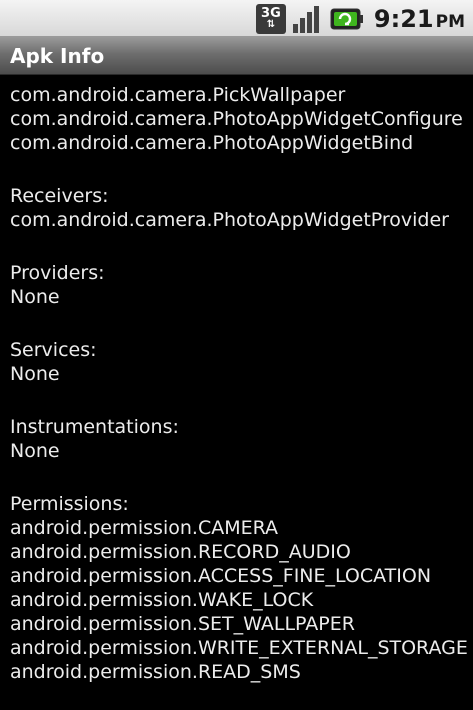  What do you see at coordinates (403, 18) in the screenshot?
I see `clock-time: 9:21` at bounding box center [403, 18].